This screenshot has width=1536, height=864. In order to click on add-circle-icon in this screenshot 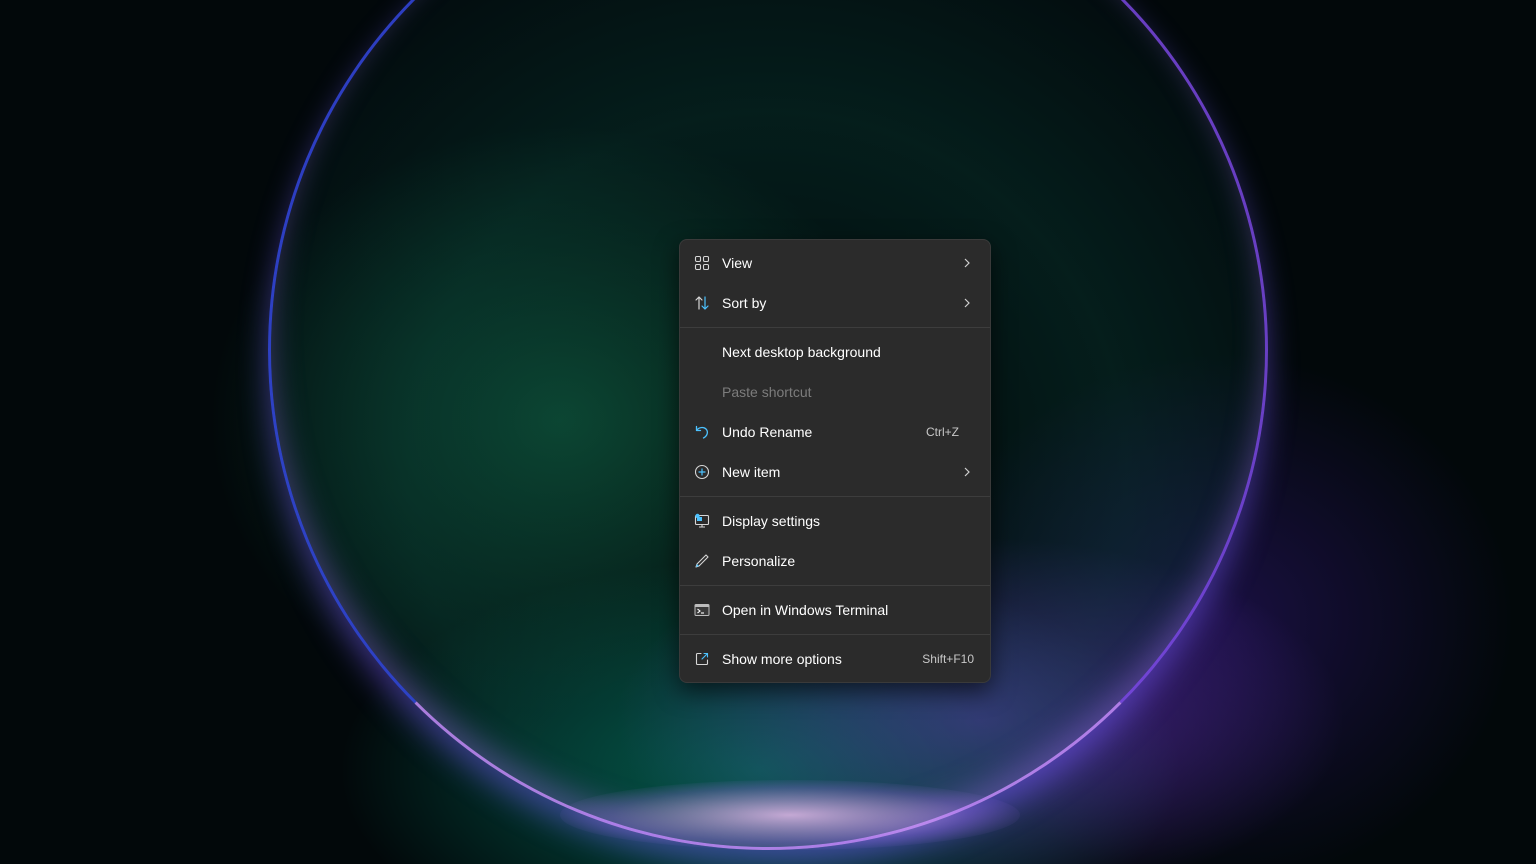, I will do `click(702, 472)`.